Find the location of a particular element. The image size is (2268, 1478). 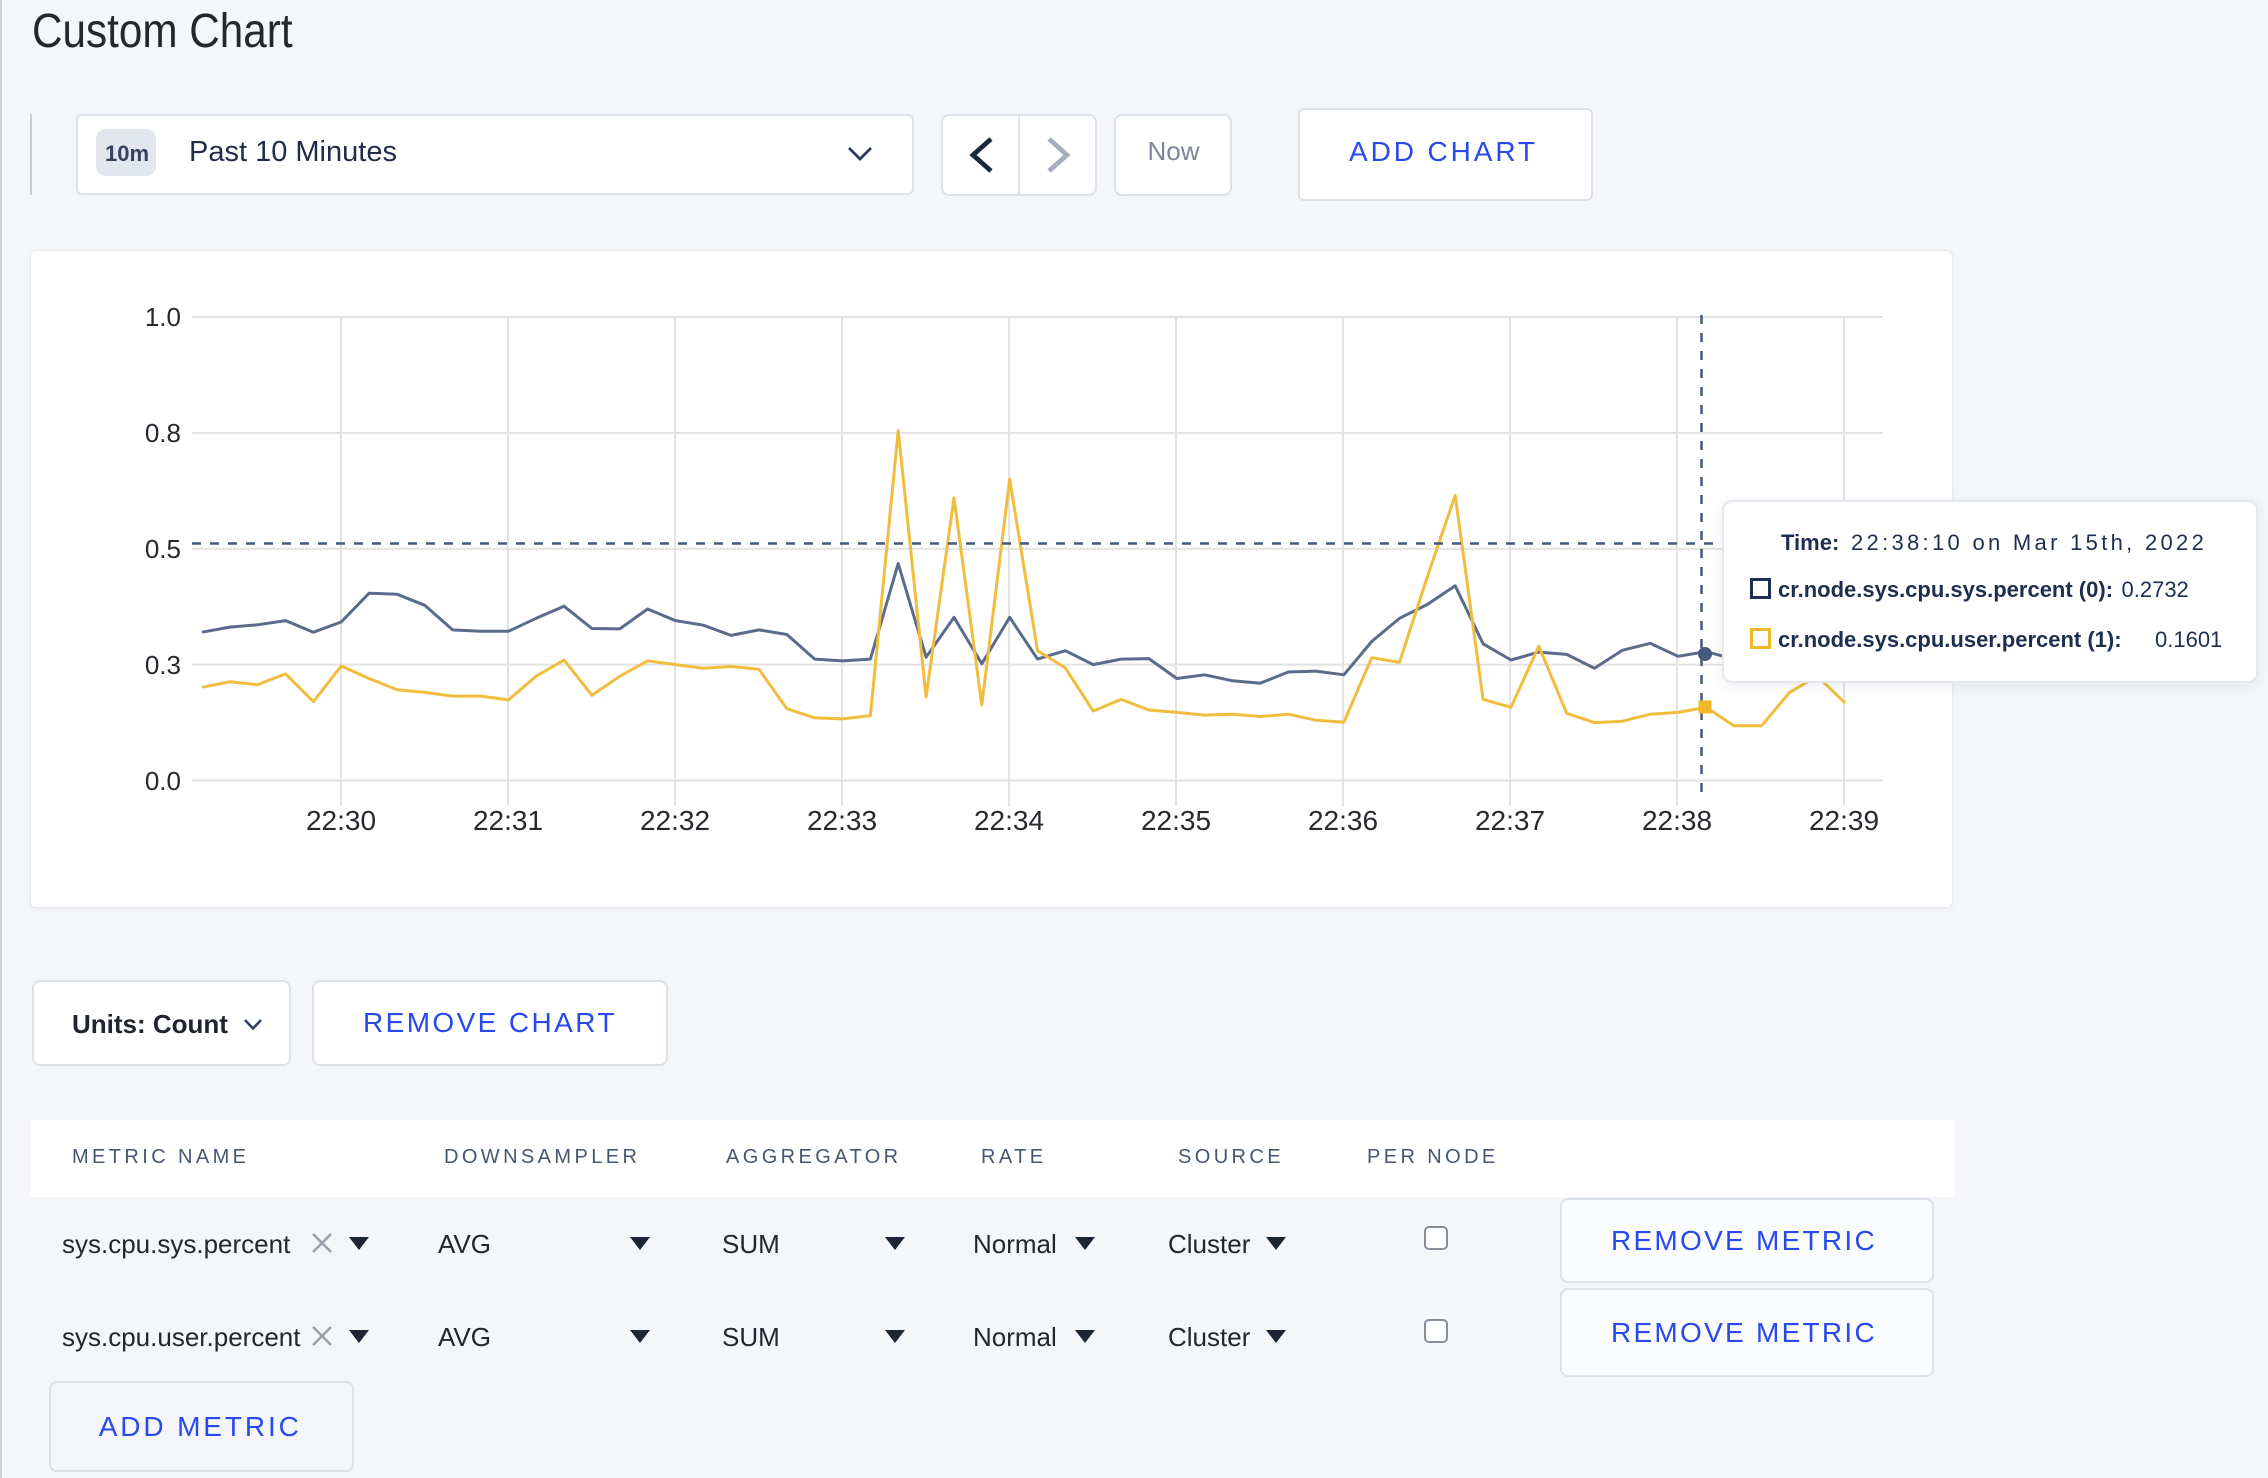

svg-text: 22:39 is located at coordinates (1844, 820).